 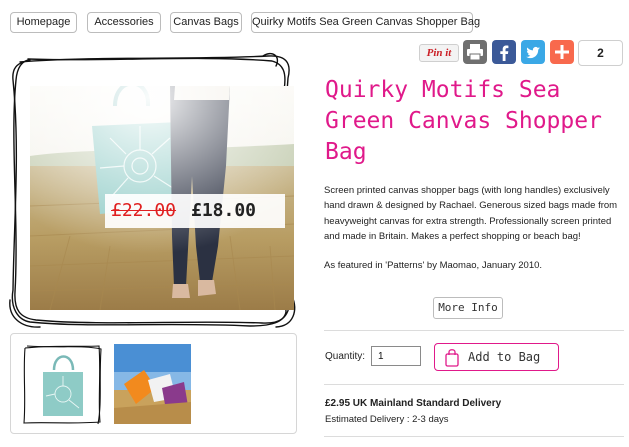 I want to click on facebook-icon, so click(x=504, y=53).